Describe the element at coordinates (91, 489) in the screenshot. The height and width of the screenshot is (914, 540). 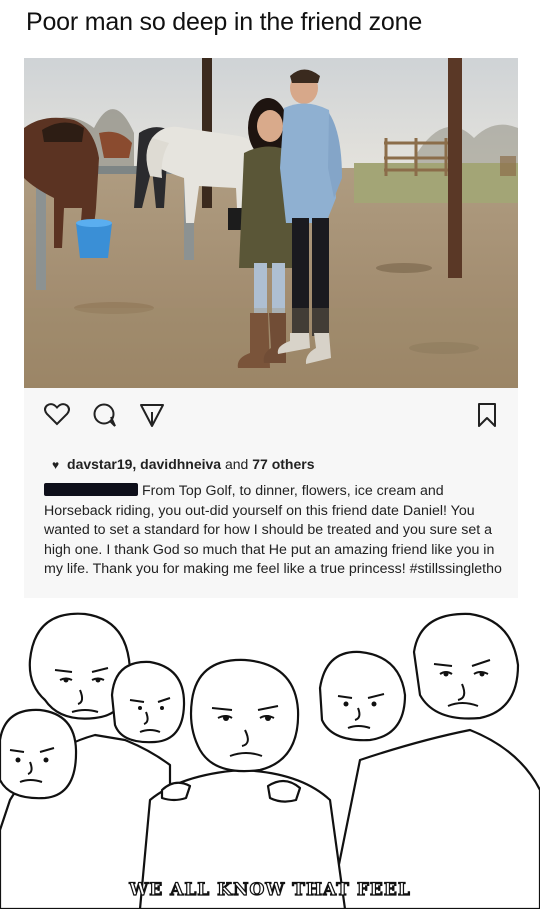
I see `redacted-username` at that location.